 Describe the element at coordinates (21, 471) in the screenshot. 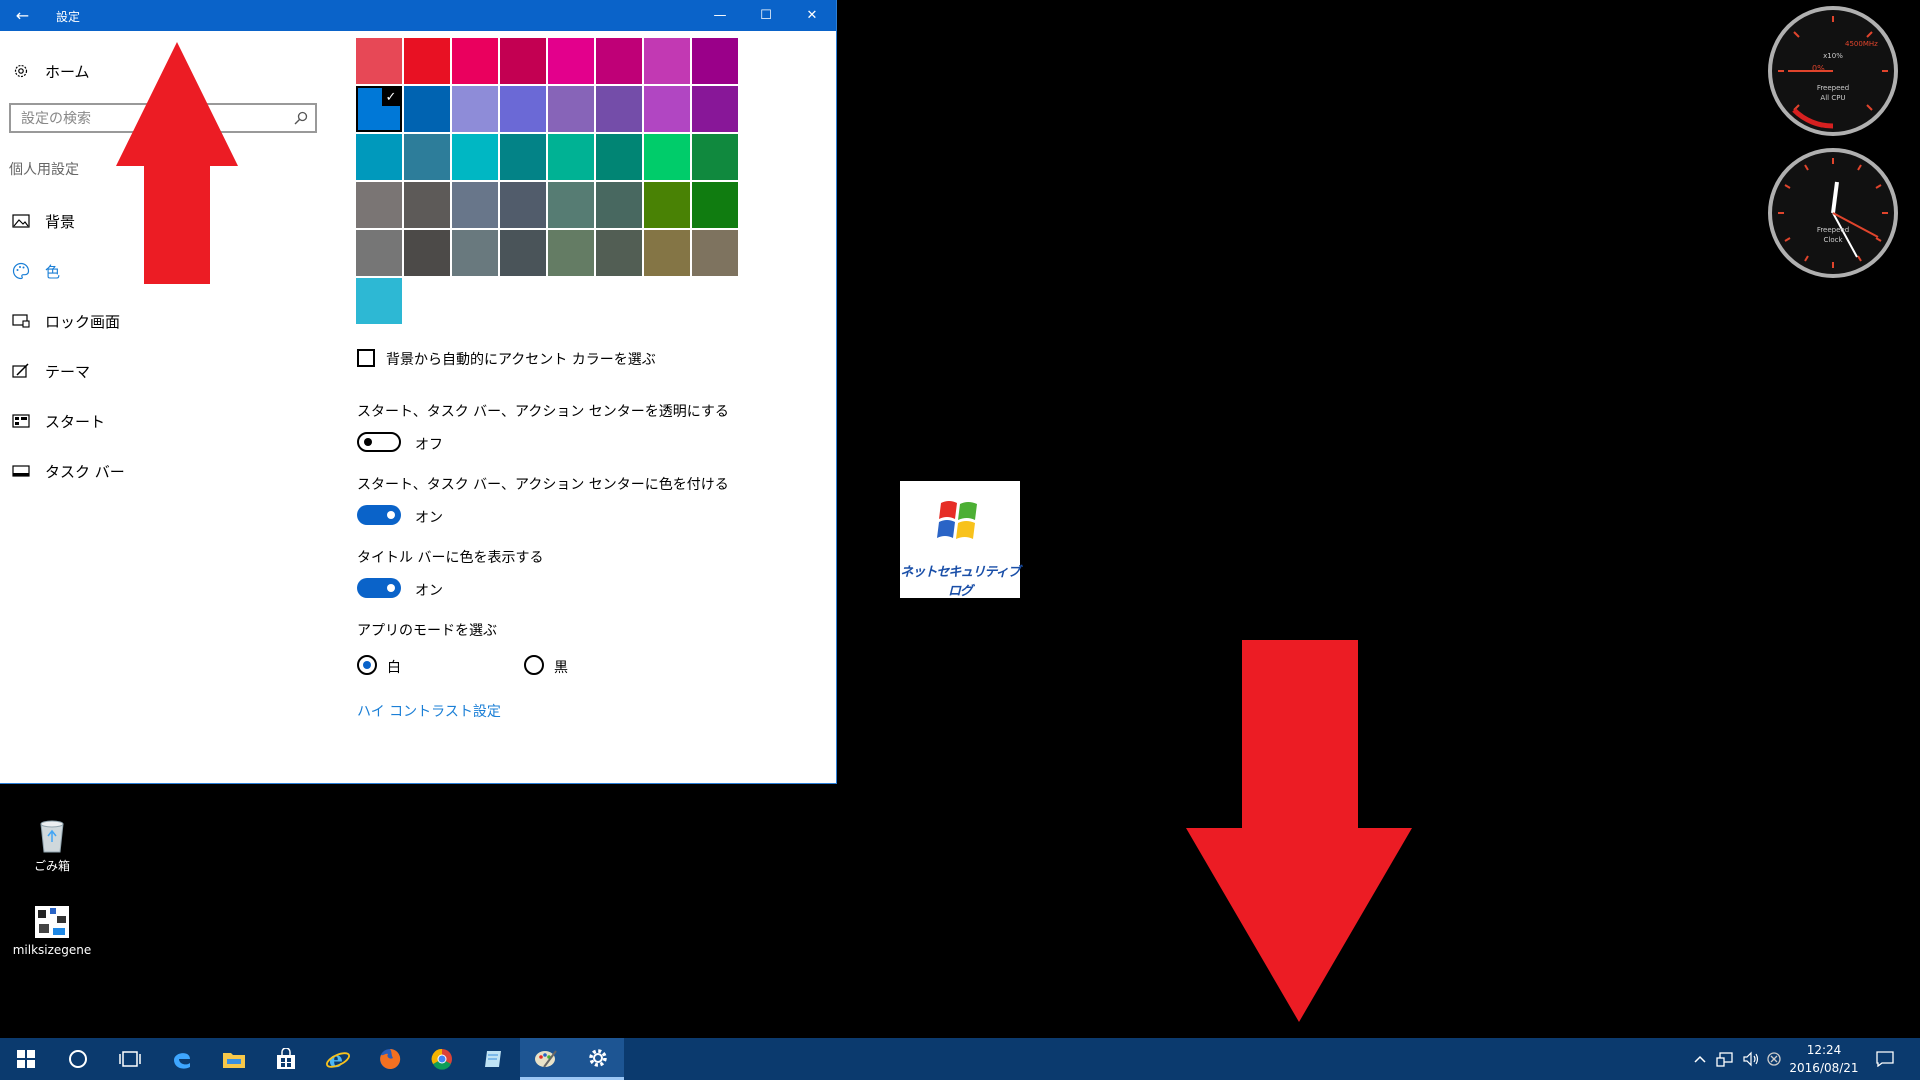

I see `taskbar-icon` at that location.